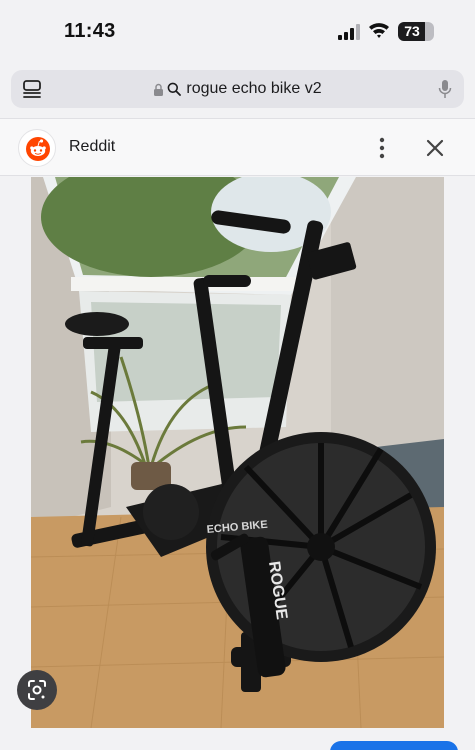 The image size is (475, 750). What do you see at coordinates (90, 31) in the screenshot?
I see `status-time: 11:43` at bounding box center [90, 31].